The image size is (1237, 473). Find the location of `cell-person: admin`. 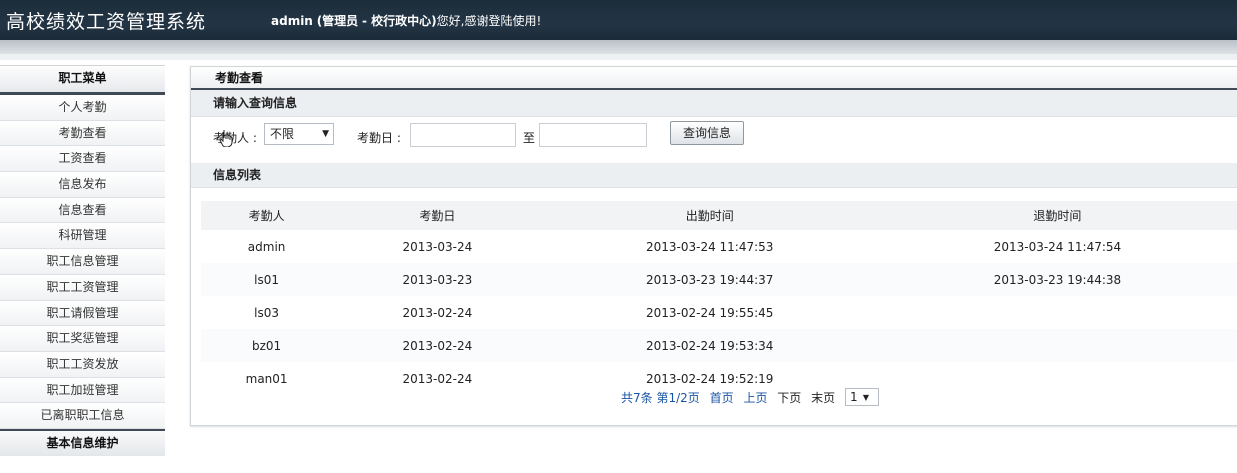

cell-person: admin is located at coordinates (266, 246).